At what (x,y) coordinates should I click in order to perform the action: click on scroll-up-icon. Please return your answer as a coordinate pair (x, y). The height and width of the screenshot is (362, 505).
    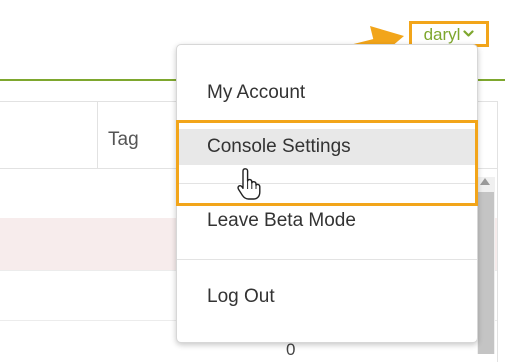
    Looking at the image, I should click on (485, 181).